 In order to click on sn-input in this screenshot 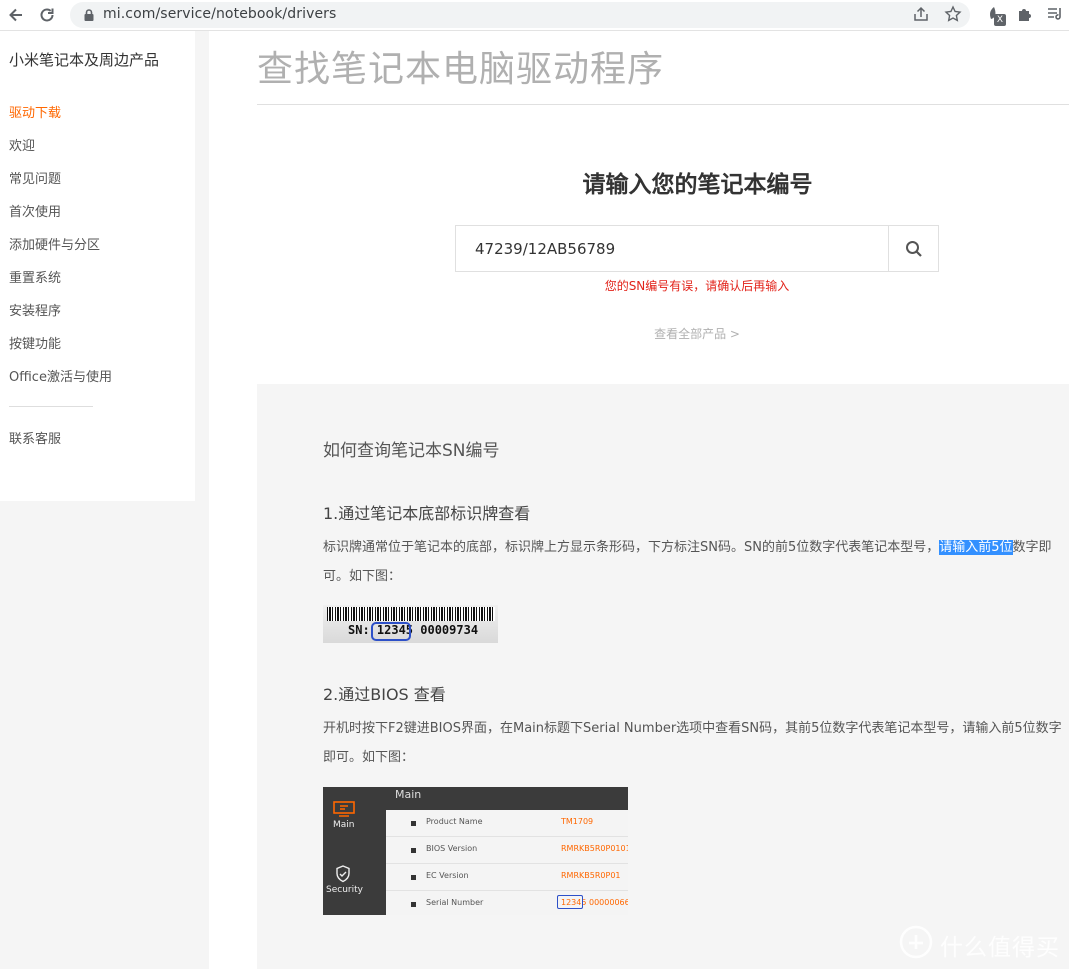, I will do `click(672, 248)`.